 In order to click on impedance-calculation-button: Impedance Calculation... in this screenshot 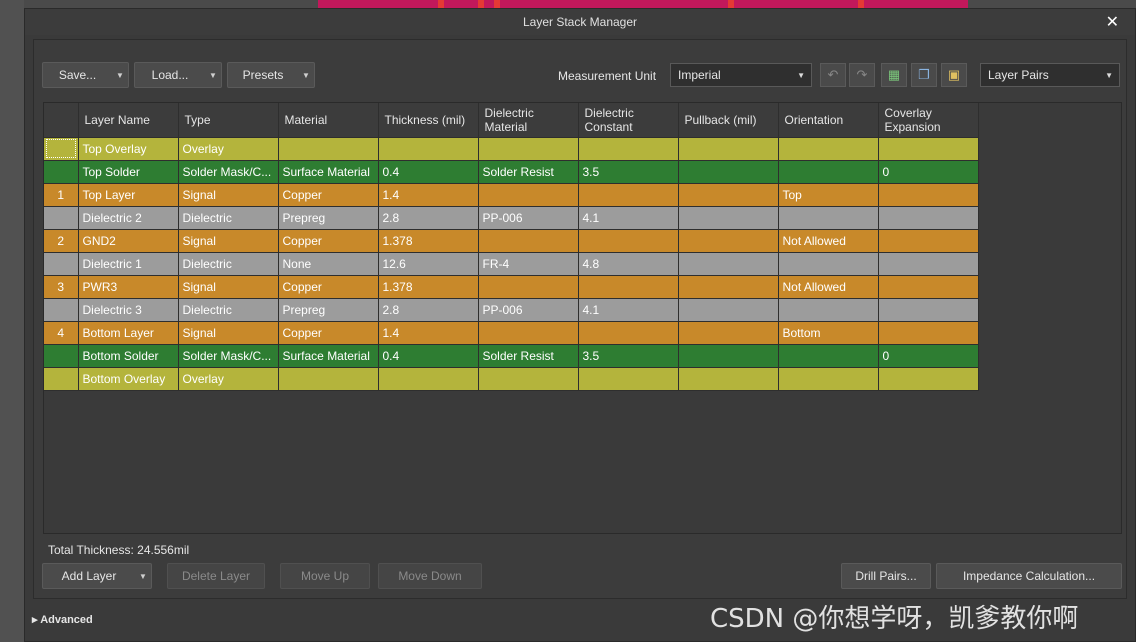, I will do `click(1029, 576)`.